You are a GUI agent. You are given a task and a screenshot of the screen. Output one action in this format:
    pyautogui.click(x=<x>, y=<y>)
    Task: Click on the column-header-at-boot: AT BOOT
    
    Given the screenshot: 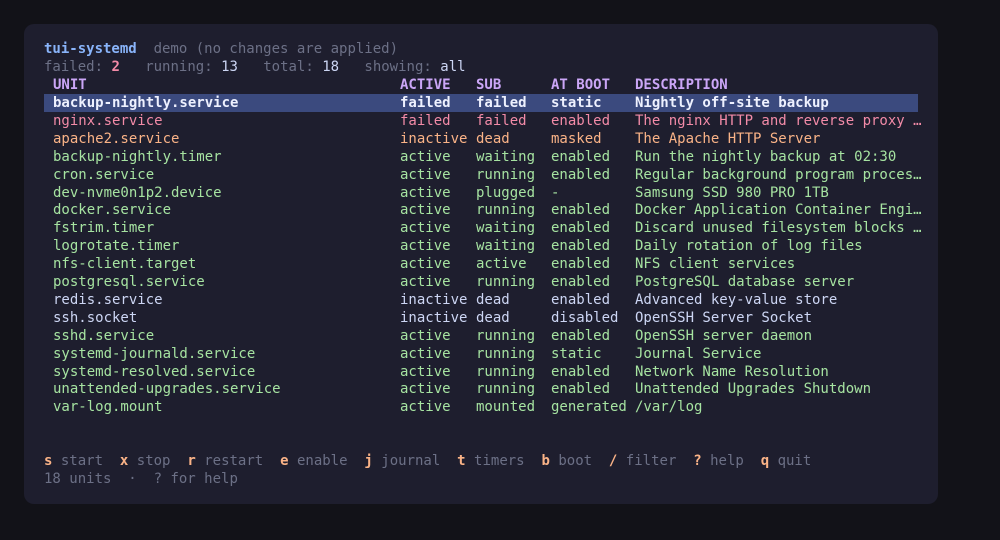 What is the action you would take?
    pyautogui.click(x=592, y=85)
    